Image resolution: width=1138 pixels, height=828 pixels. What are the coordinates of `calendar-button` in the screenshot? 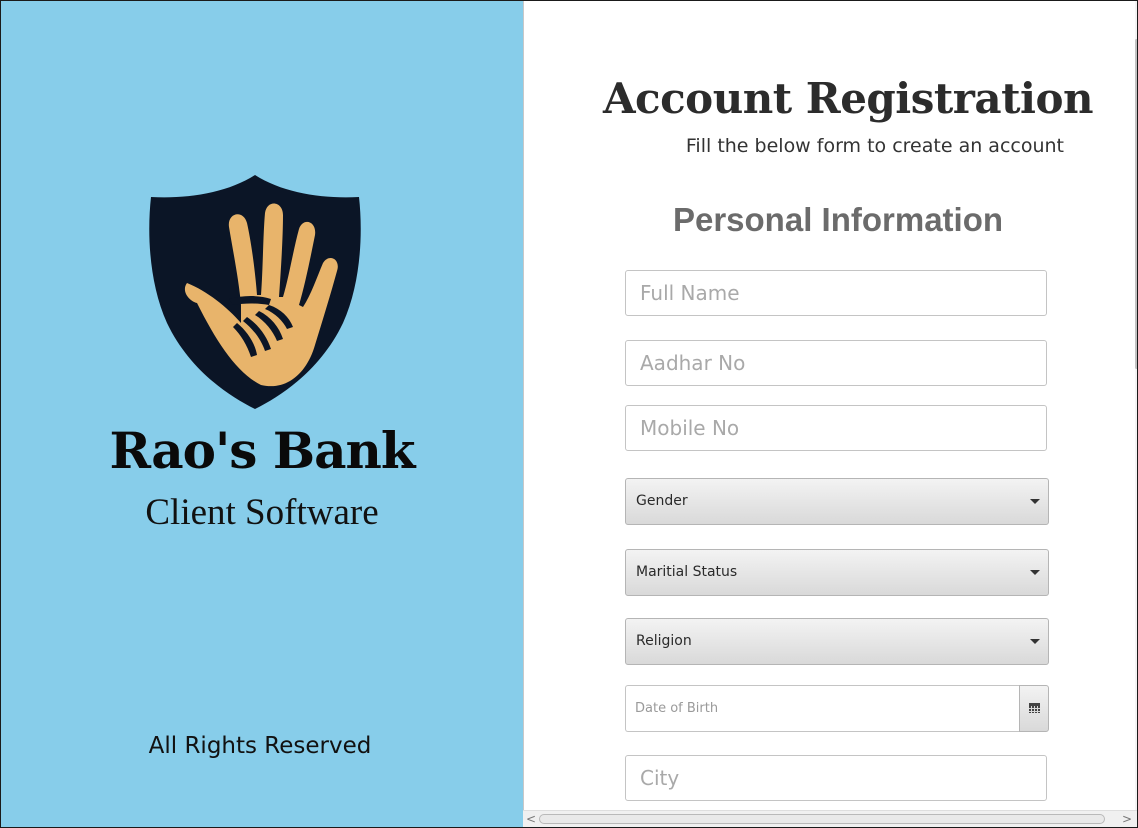 It's located at (1034, 708).